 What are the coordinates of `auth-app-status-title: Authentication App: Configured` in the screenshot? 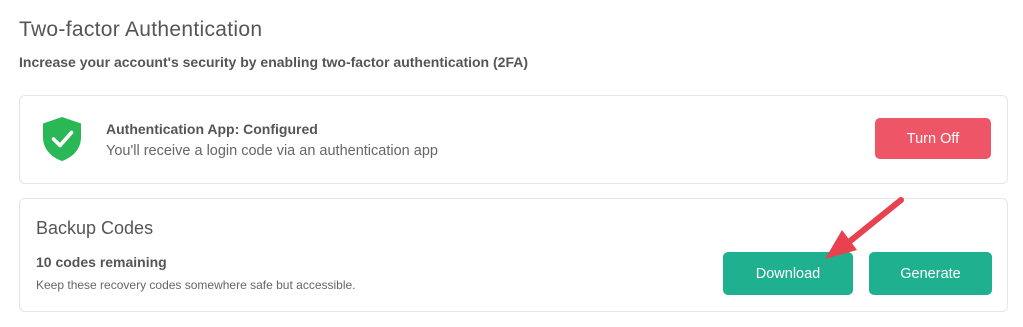 It's located at (212, 129).